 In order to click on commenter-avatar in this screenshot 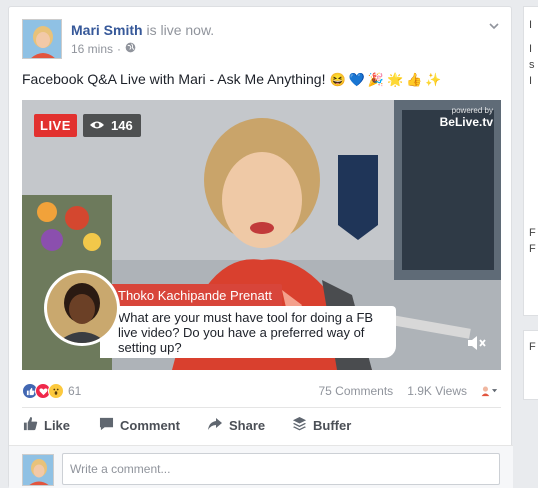, I will do `click(82, 308)`.